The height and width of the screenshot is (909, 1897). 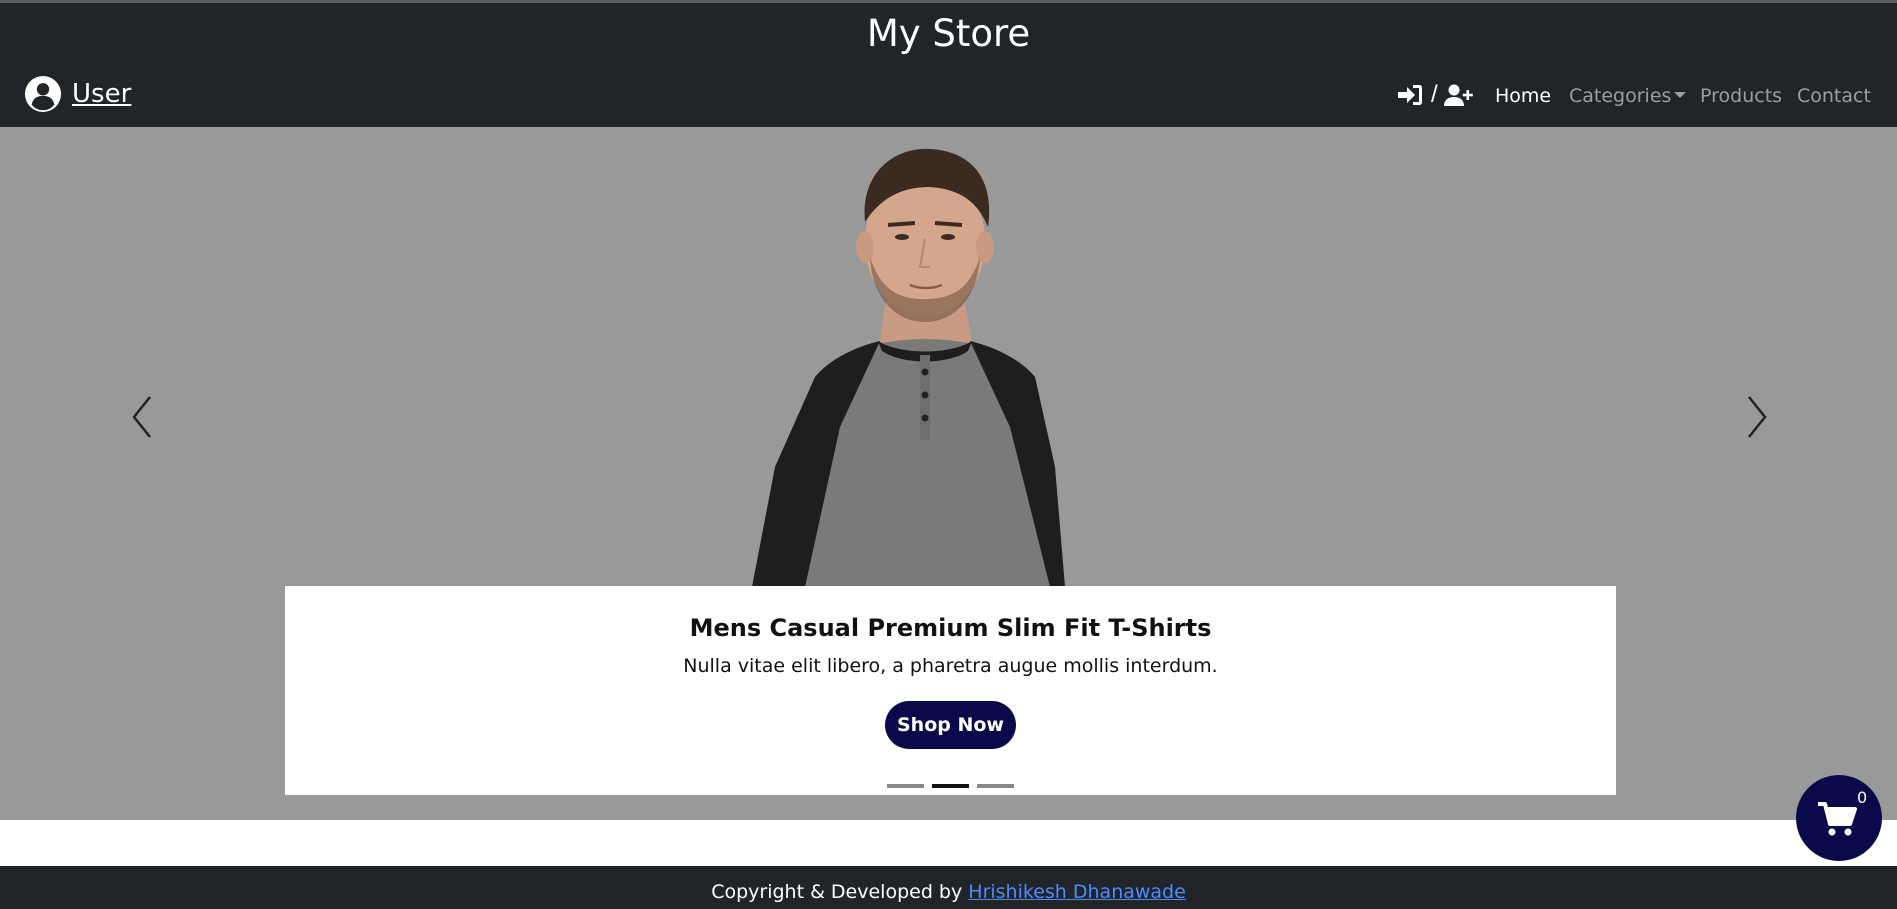 What do you see at coordinates (950, 725) in the screenshot?
I see `shop-now-button: Shop Now` at bounding box center [950, 725].